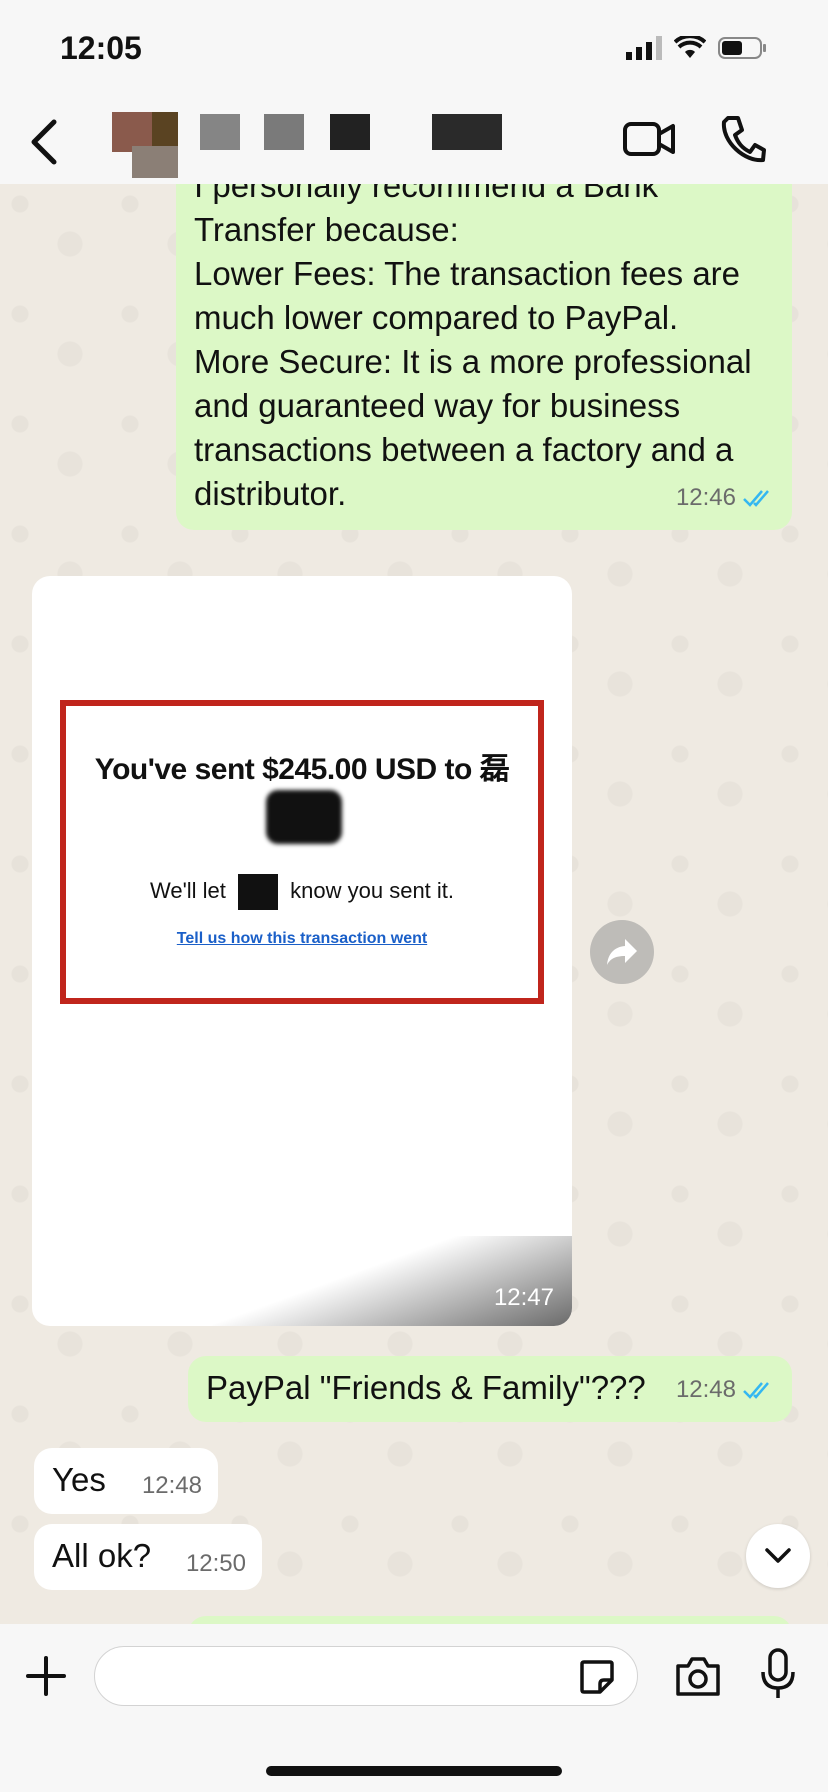 The height and width of the screenshot is (1792, 828). I want to click on message-text: All ok?, so click(102, 1555).